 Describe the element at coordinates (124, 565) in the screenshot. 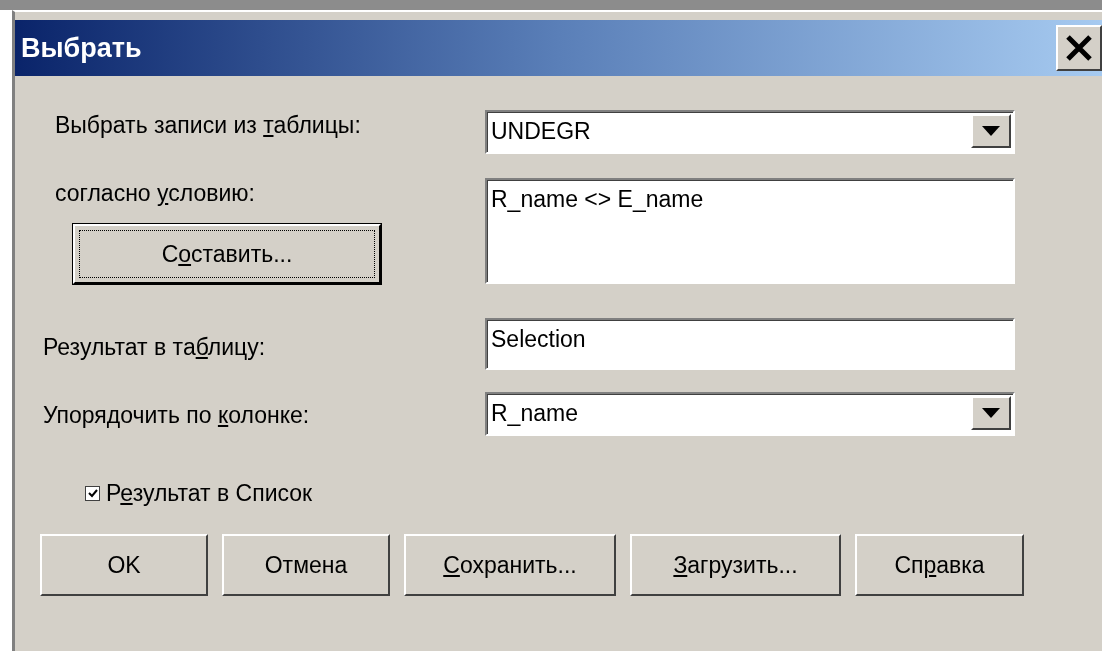

I see `dialog-button: OK` at that location.